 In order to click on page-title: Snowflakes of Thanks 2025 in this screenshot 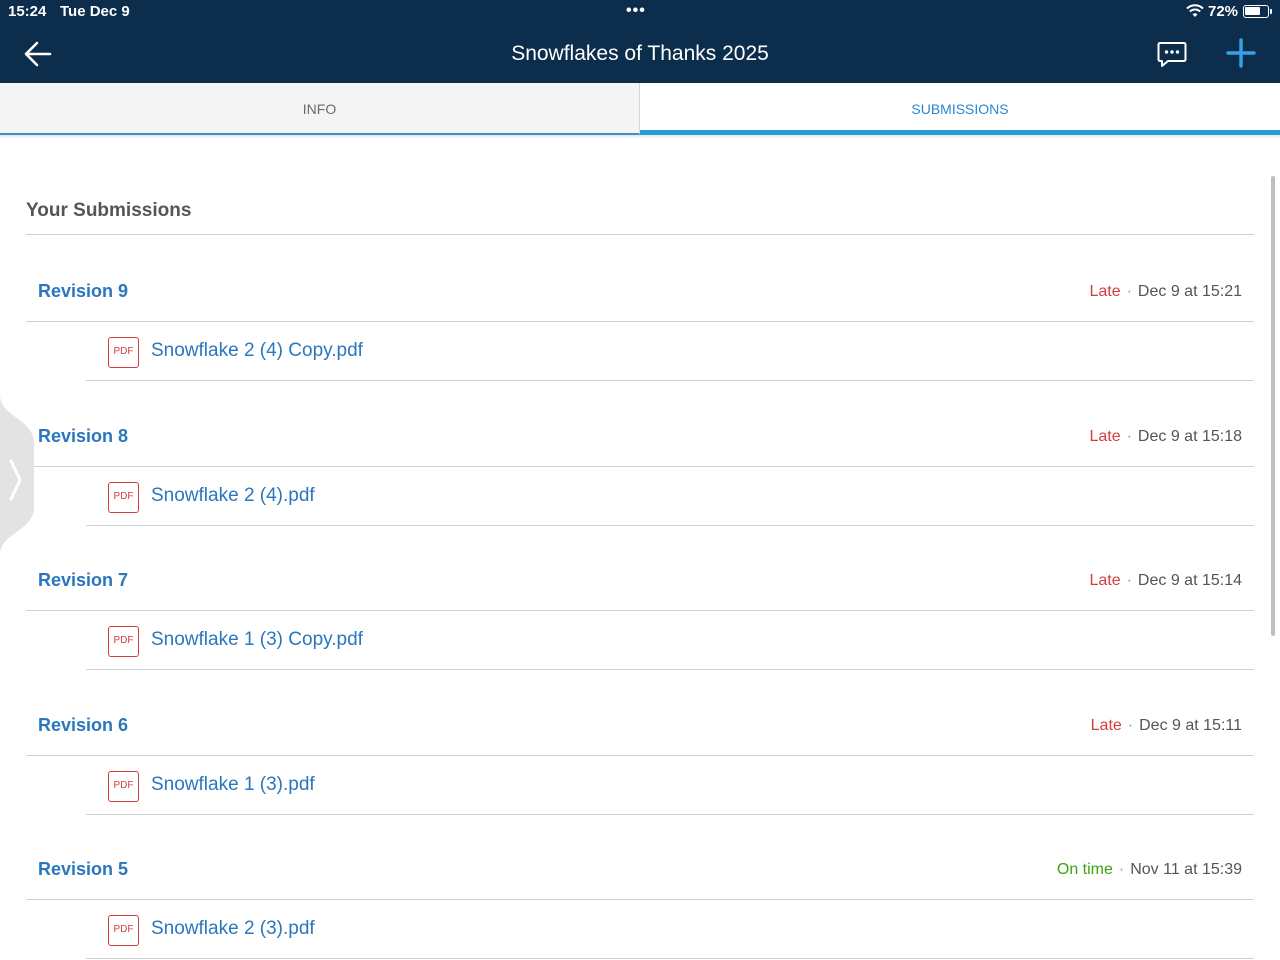, I will do `click(640, 53)`.